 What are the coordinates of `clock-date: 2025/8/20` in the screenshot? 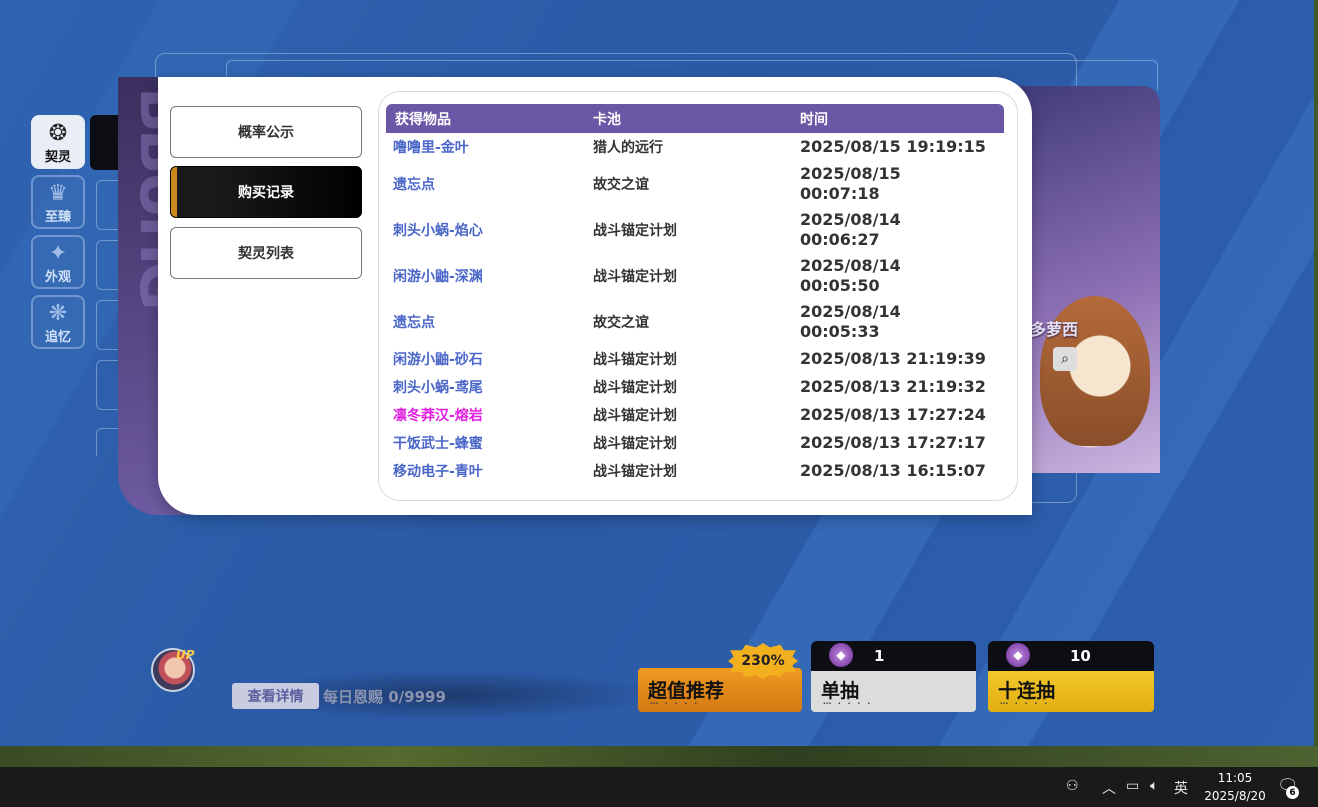 It's located at (1235, 796).